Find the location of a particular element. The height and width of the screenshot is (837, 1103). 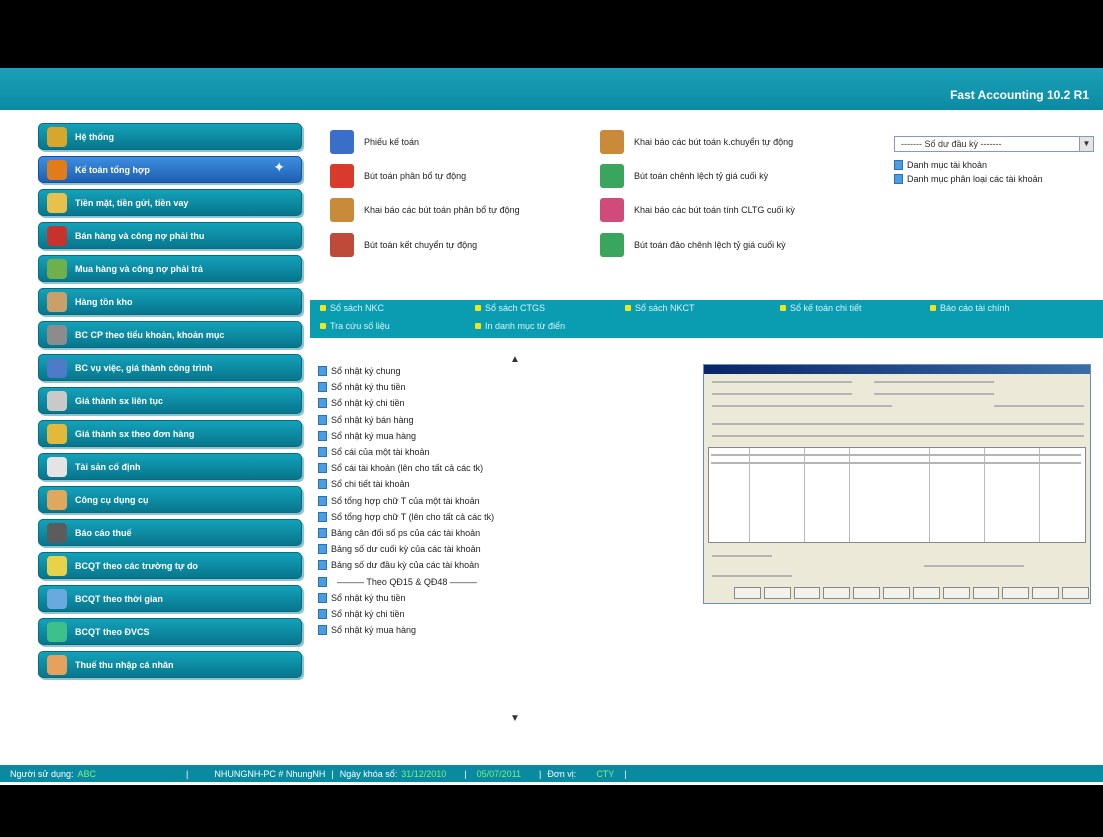

tab-0: Sổ sách NKC is located at coordinates (352, 308).